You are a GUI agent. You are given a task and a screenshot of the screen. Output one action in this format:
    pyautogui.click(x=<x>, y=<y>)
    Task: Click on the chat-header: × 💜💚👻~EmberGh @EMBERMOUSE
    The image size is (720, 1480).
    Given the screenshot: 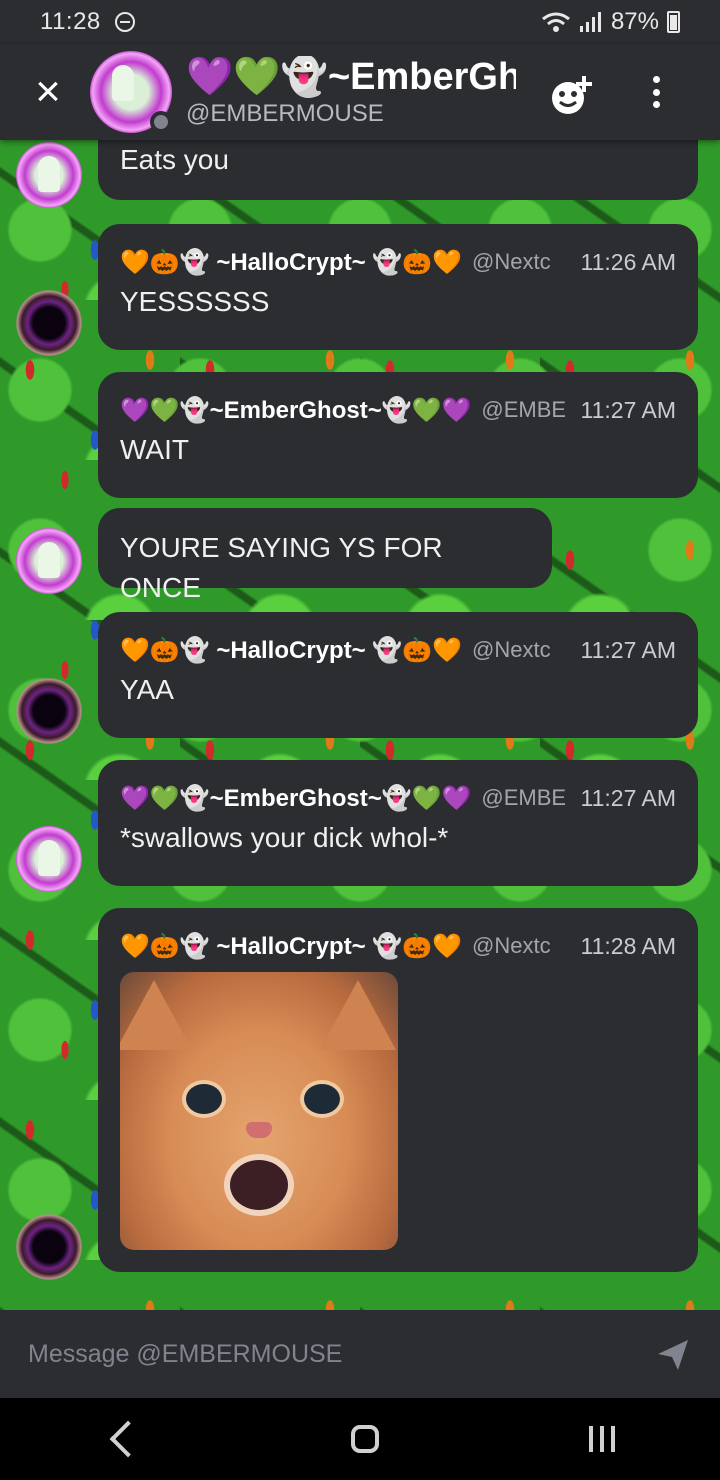 What is the action you would take?
    pyautogui.click(x=360, y=92)
    